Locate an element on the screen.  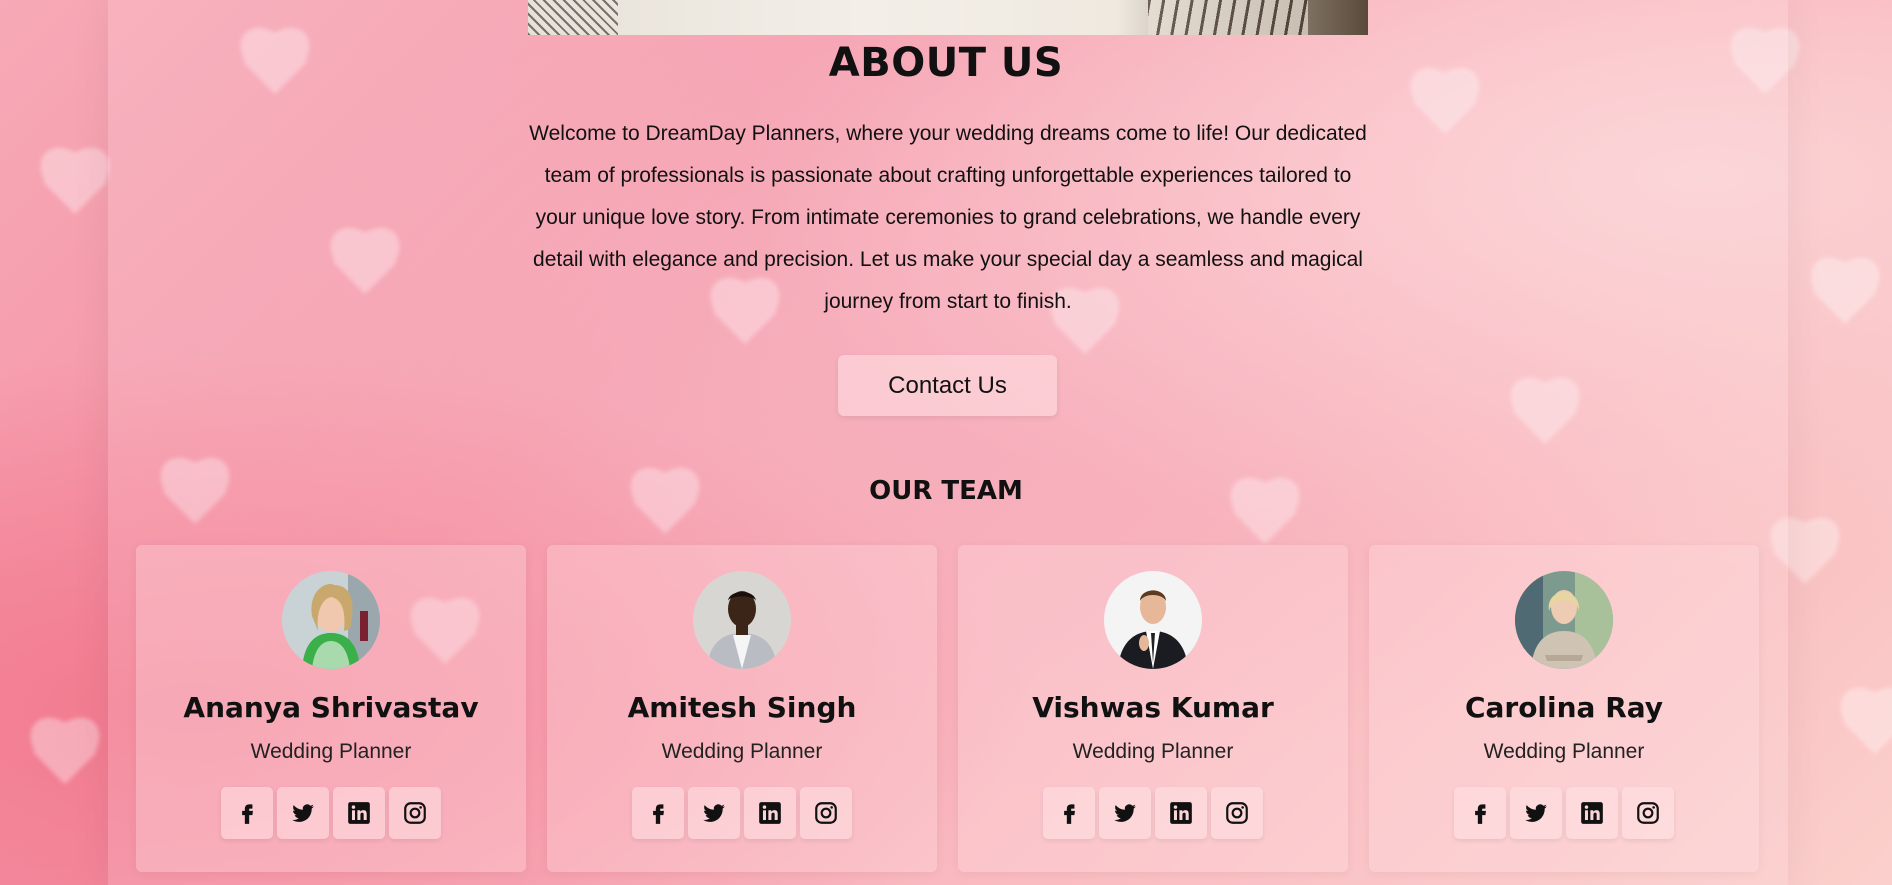
about-title: ABOUT US is located at coordinates (946, 63).